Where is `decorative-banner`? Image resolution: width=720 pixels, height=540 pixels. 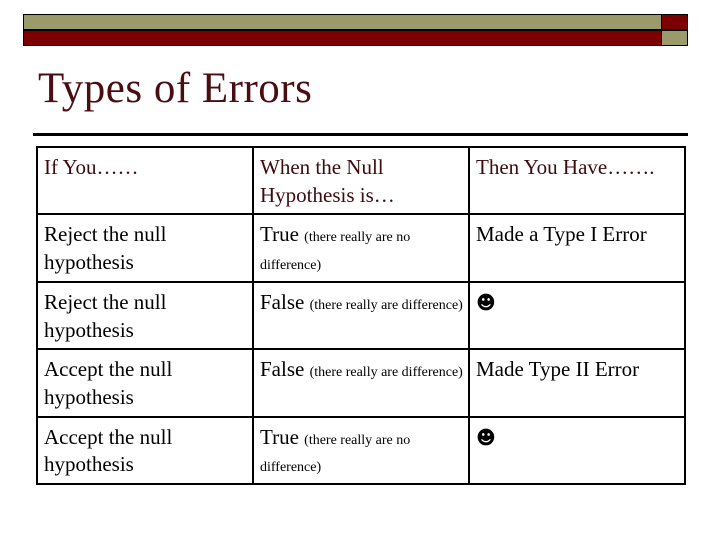 decorative-banner is located at coordinates (355, 30).